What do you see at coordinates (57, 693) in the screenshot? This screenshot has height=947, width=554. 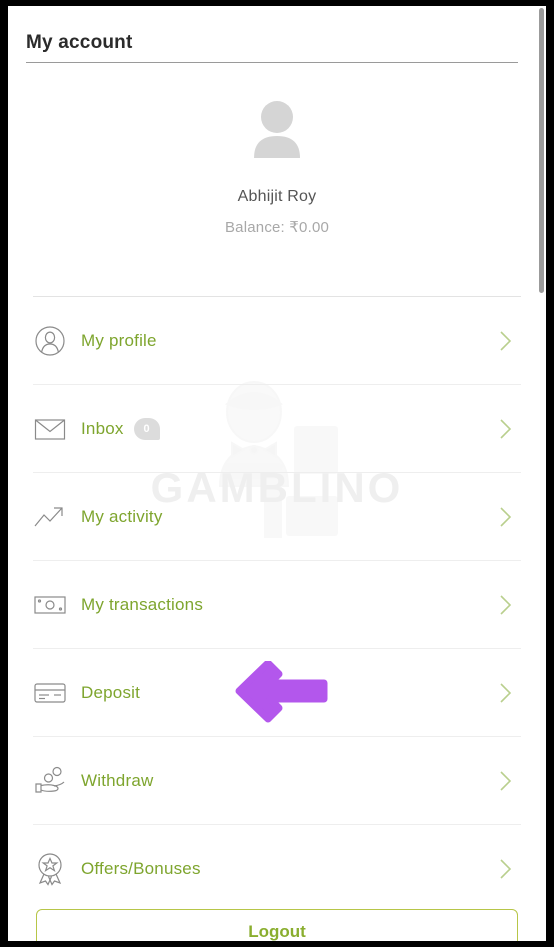 I see `credit-card-icon` at bounding box center [57, 693].